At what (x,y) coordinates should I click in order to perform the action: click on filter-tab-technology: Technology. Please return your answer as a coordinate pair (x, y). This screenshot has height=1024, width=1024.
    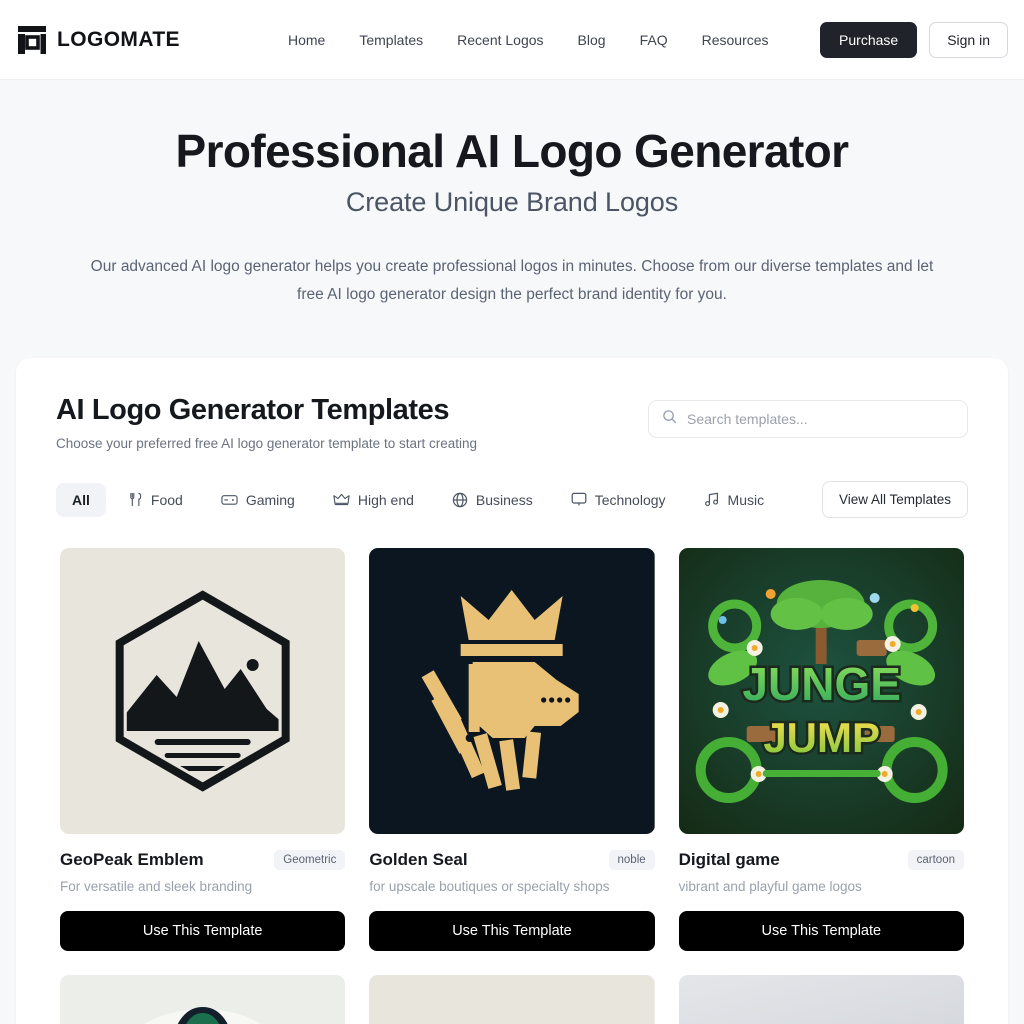
    Looking at the image, I should click on (618, 500).